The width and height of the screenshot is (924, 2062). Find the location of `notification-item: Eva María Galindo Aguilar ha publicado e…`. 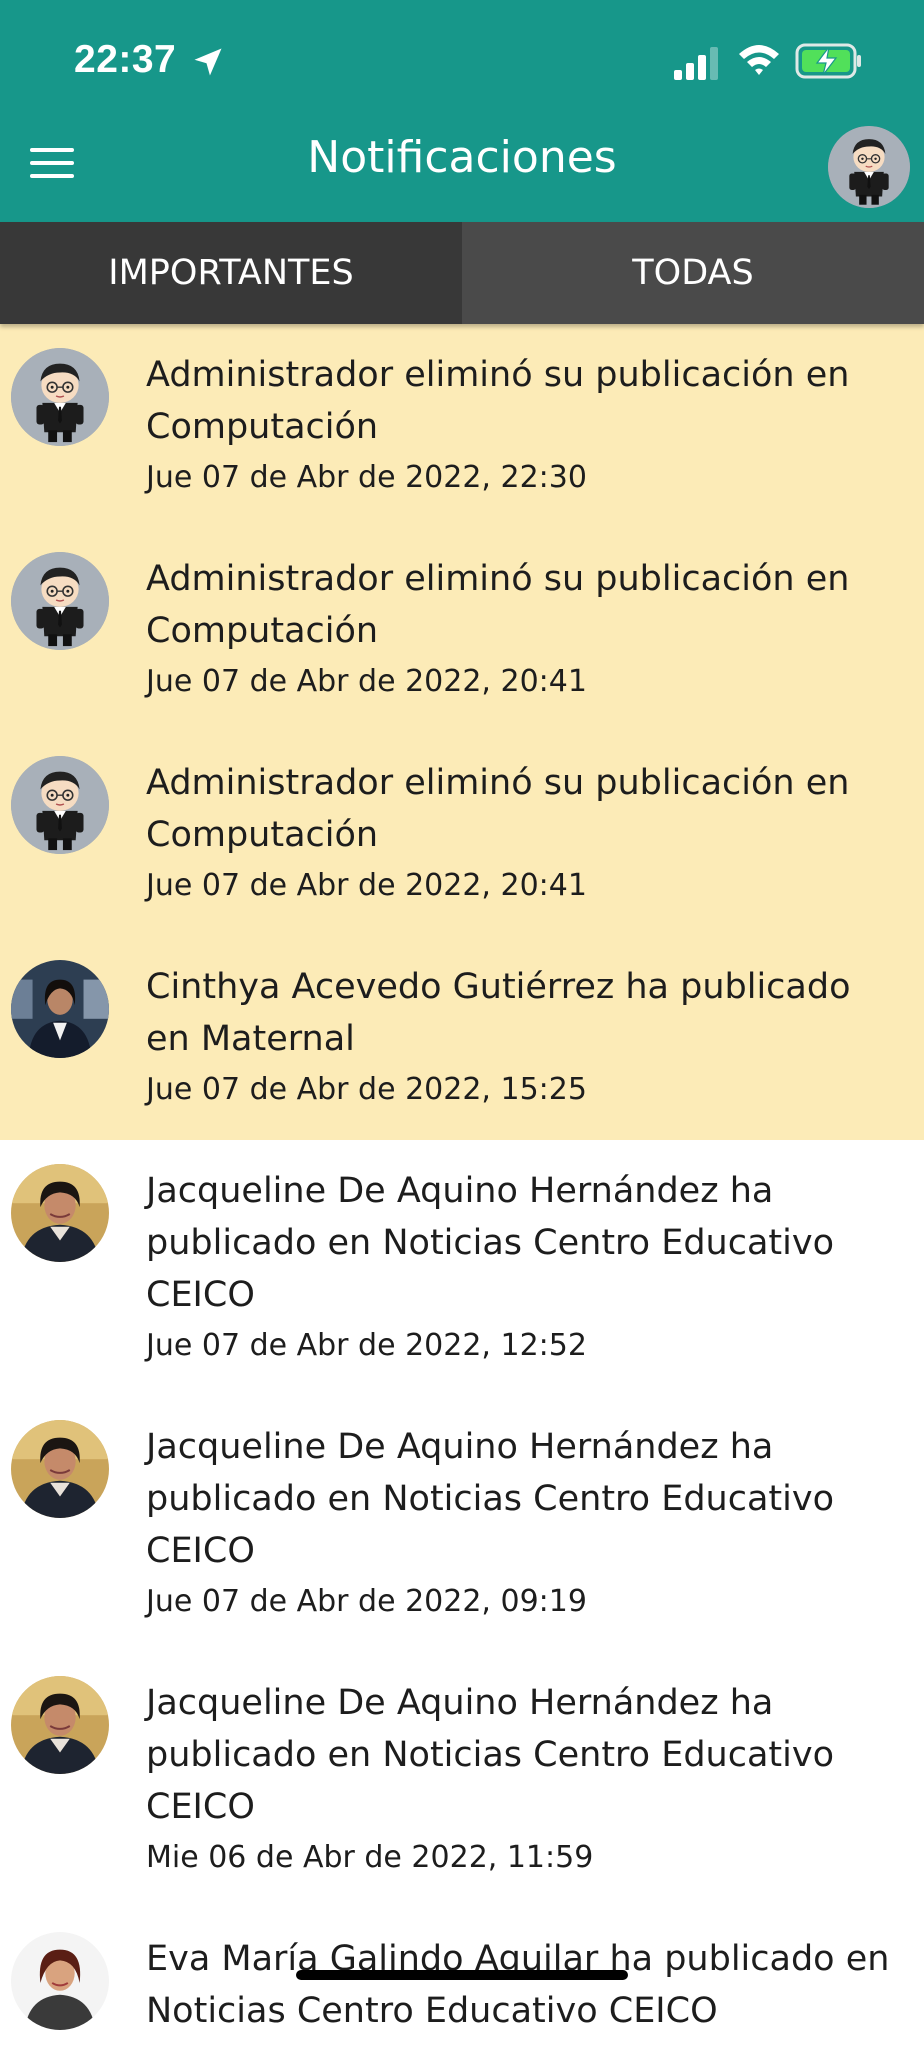

notification-item: Eva María Galindo Aguilar ha publicado e… is located at coordinates (462, 1985).